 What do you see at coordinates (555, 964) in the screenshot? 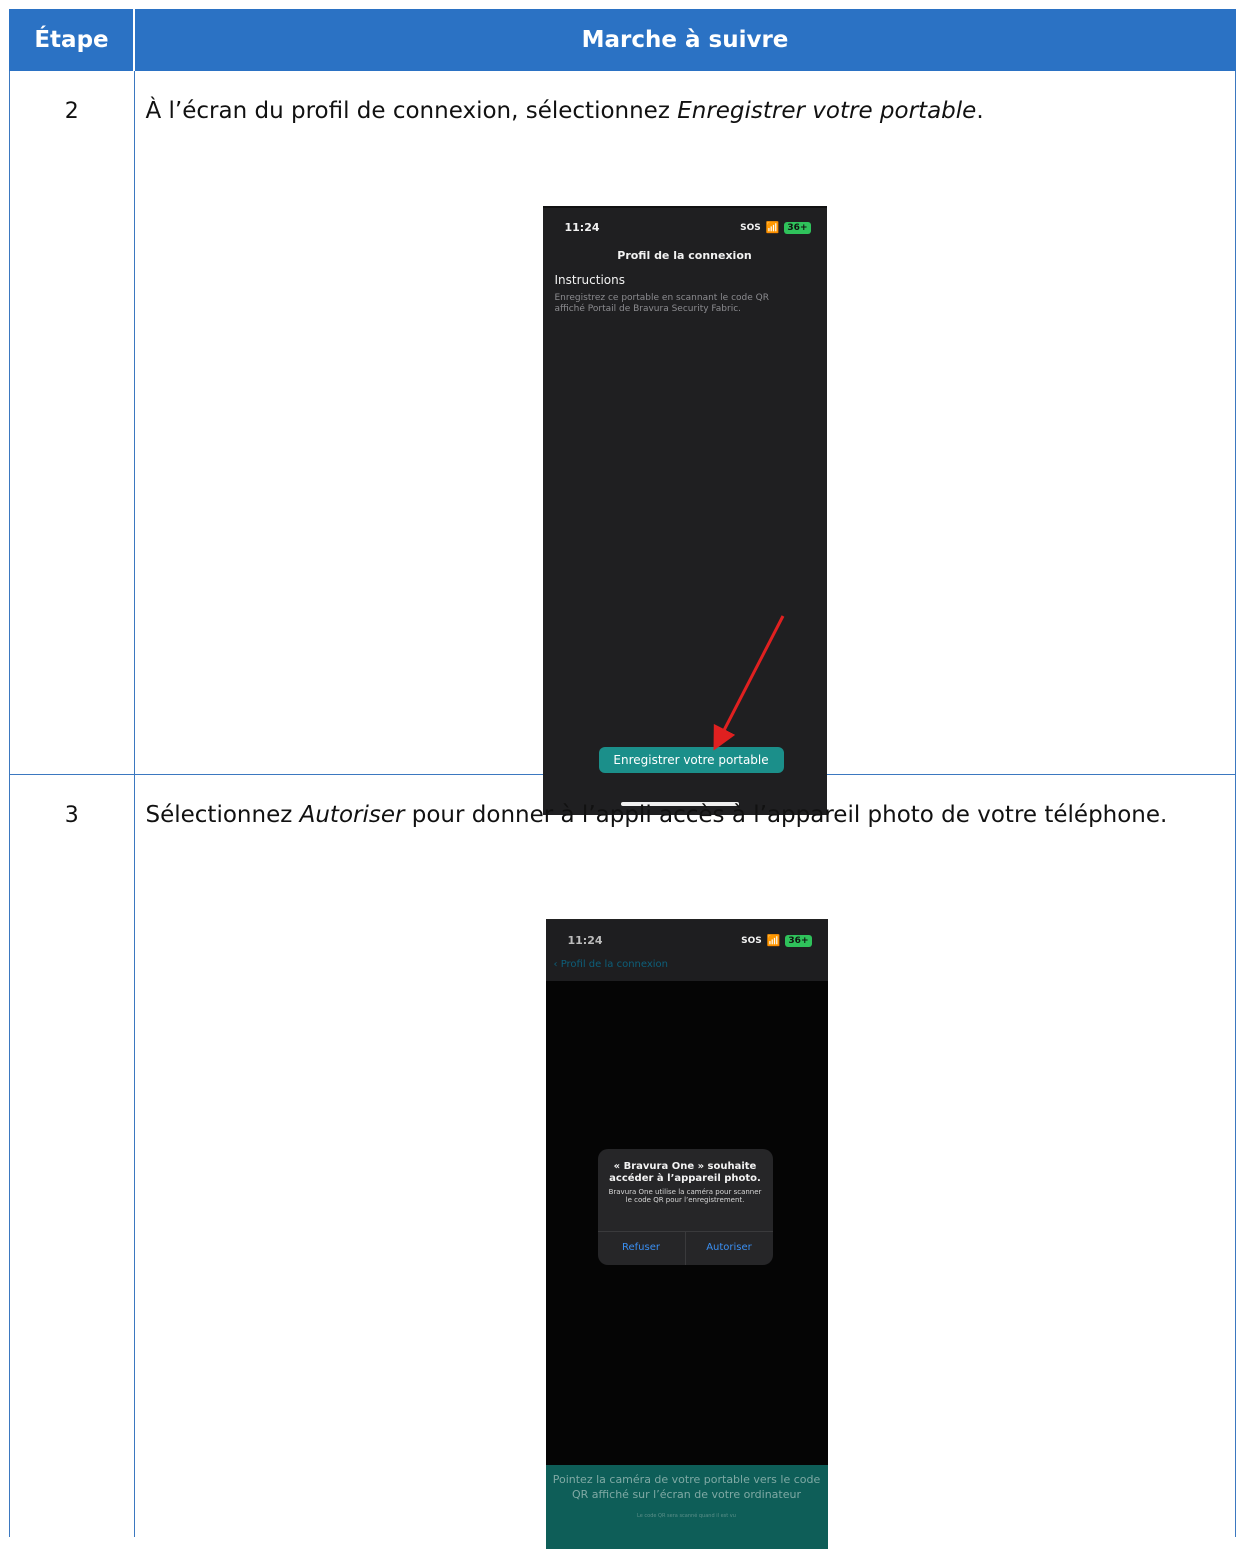
I see `chevron-left-icon: ‹` at bounding box center [555, 964].